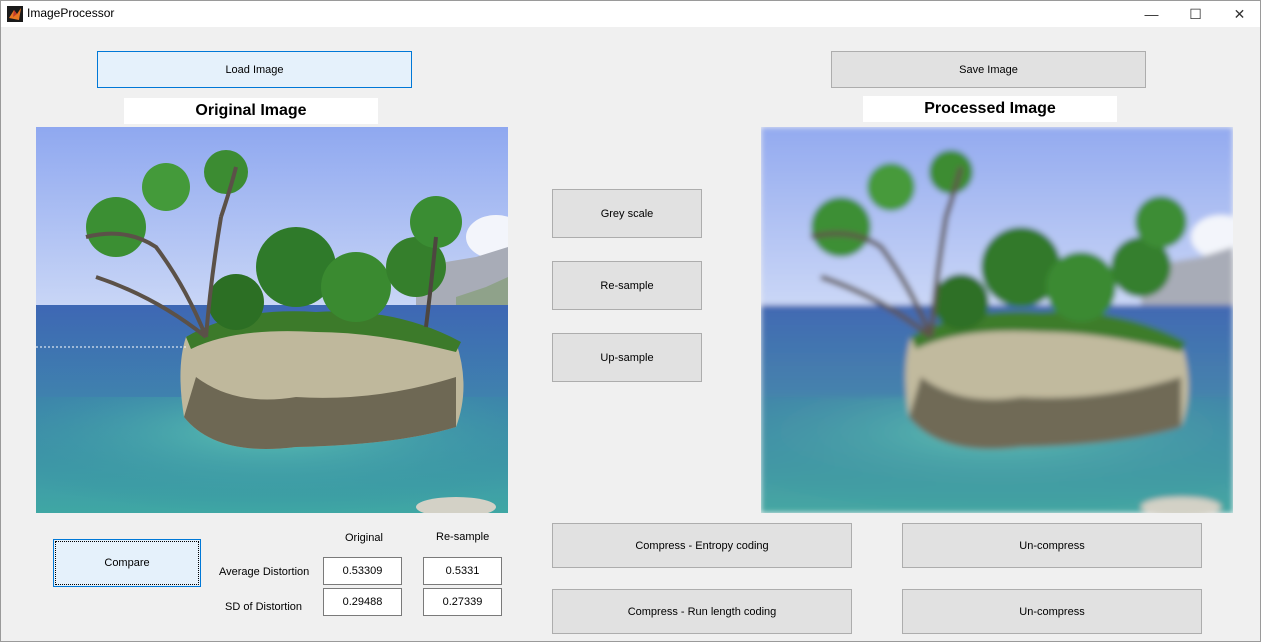 The height and width of the screenshot is (642, 1261). Describe the element at coordinates (264, 607) in the screenshot. I see `sd-distortion-label: SD of Distortion` at that location.